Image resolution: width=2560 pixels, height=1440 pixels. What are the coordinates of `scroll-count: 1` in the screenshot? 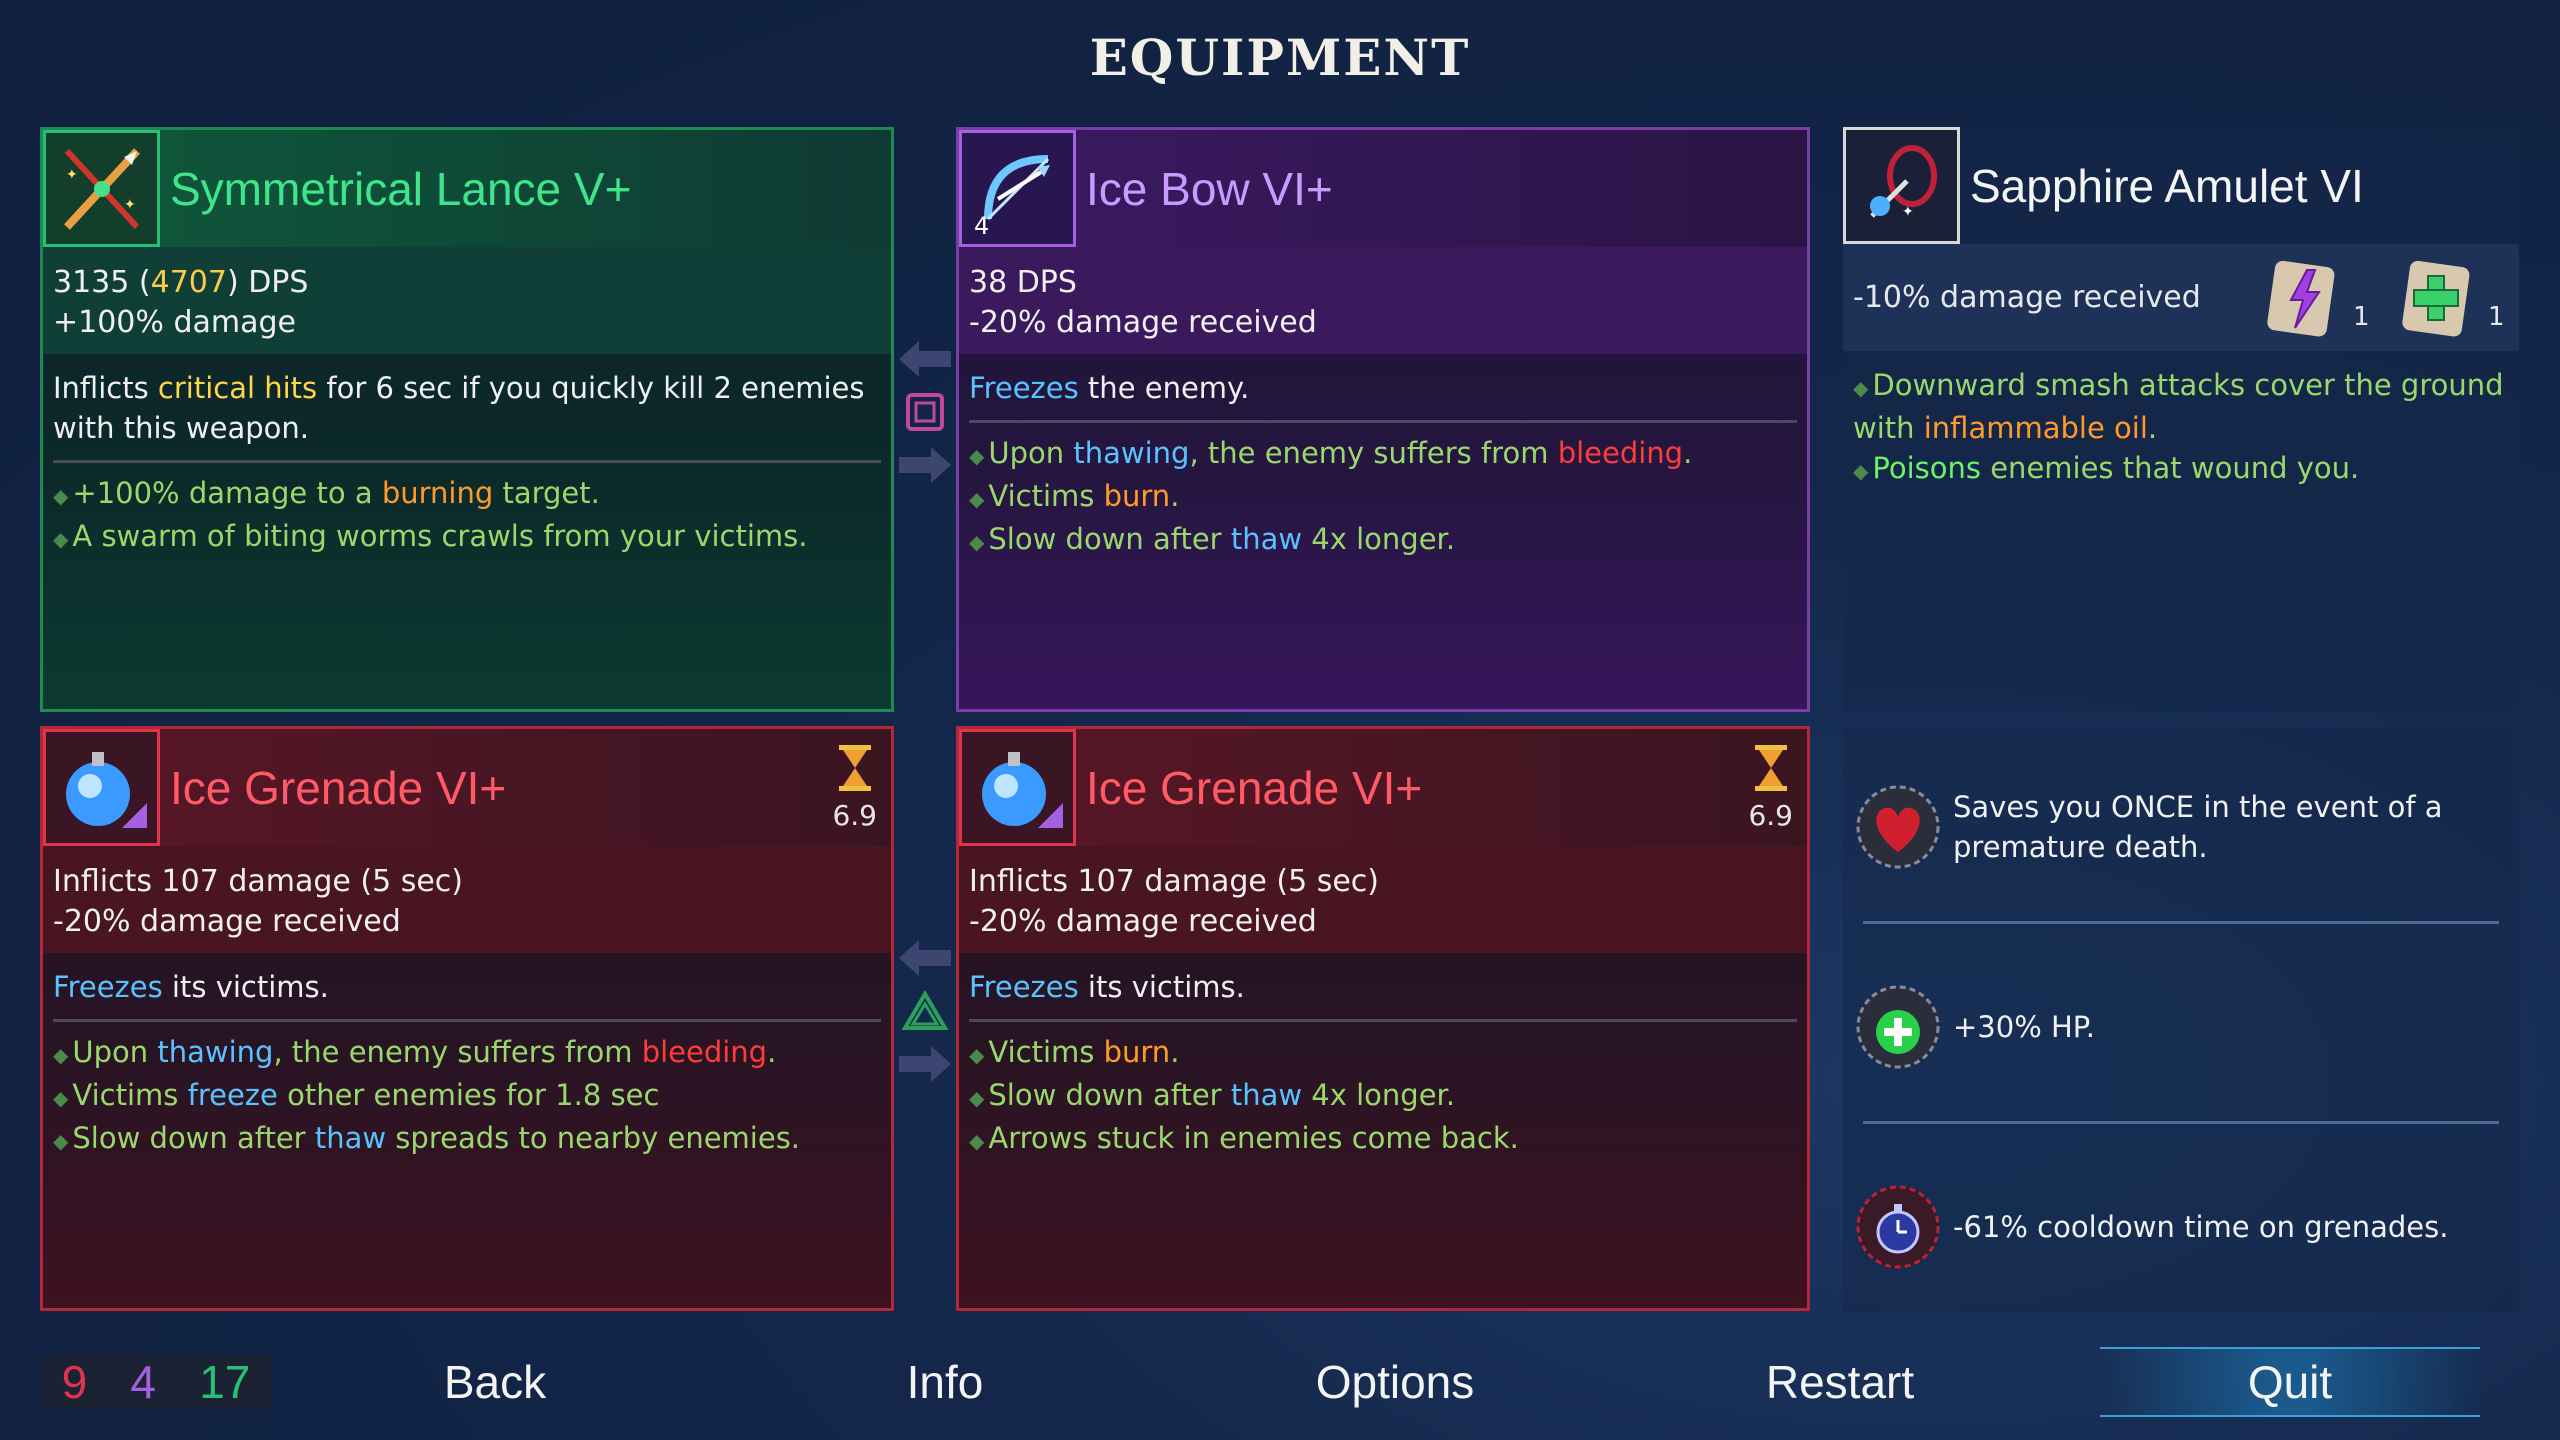 It's located at (2361, 317).